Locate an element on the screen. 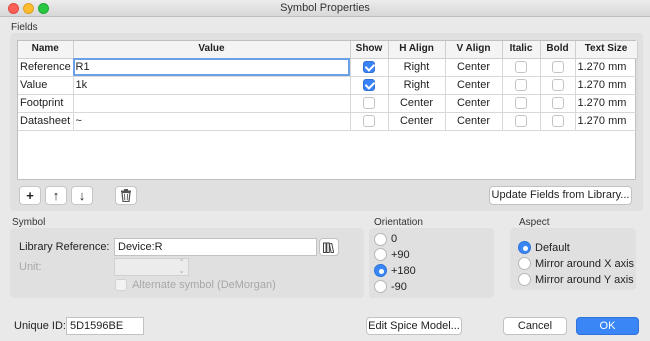  field-value-cell: ~ is located at coordinates (212, 121).